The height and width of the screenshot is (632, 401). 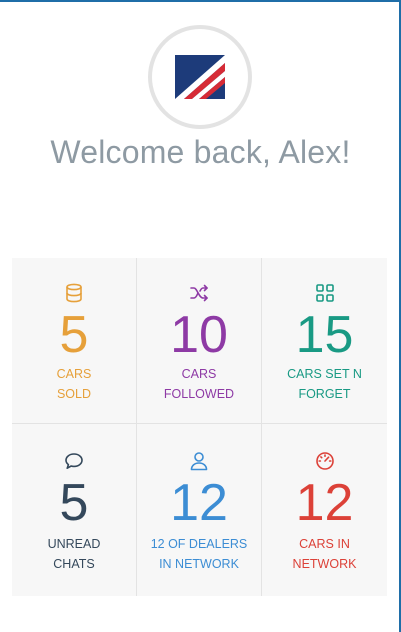 I want to click on dealers-in-network-label: 12 OF DEALERS IN NETWORK, so click(x=199, y=554).